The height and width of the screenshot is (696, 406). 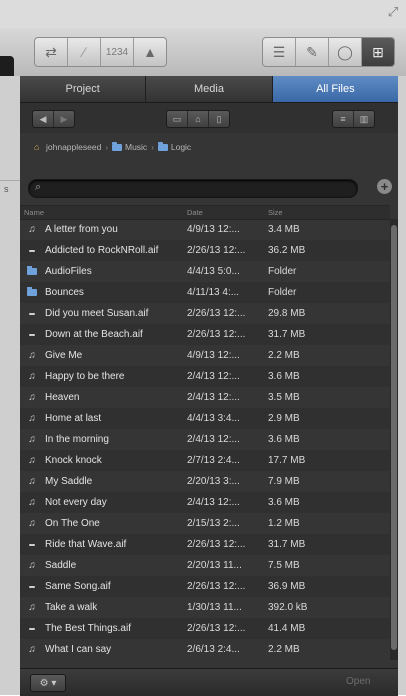 I want to click on file-row: The Best Things.aif 2/26/13 12:... 41.4 MB, so click(x=205, y=628).